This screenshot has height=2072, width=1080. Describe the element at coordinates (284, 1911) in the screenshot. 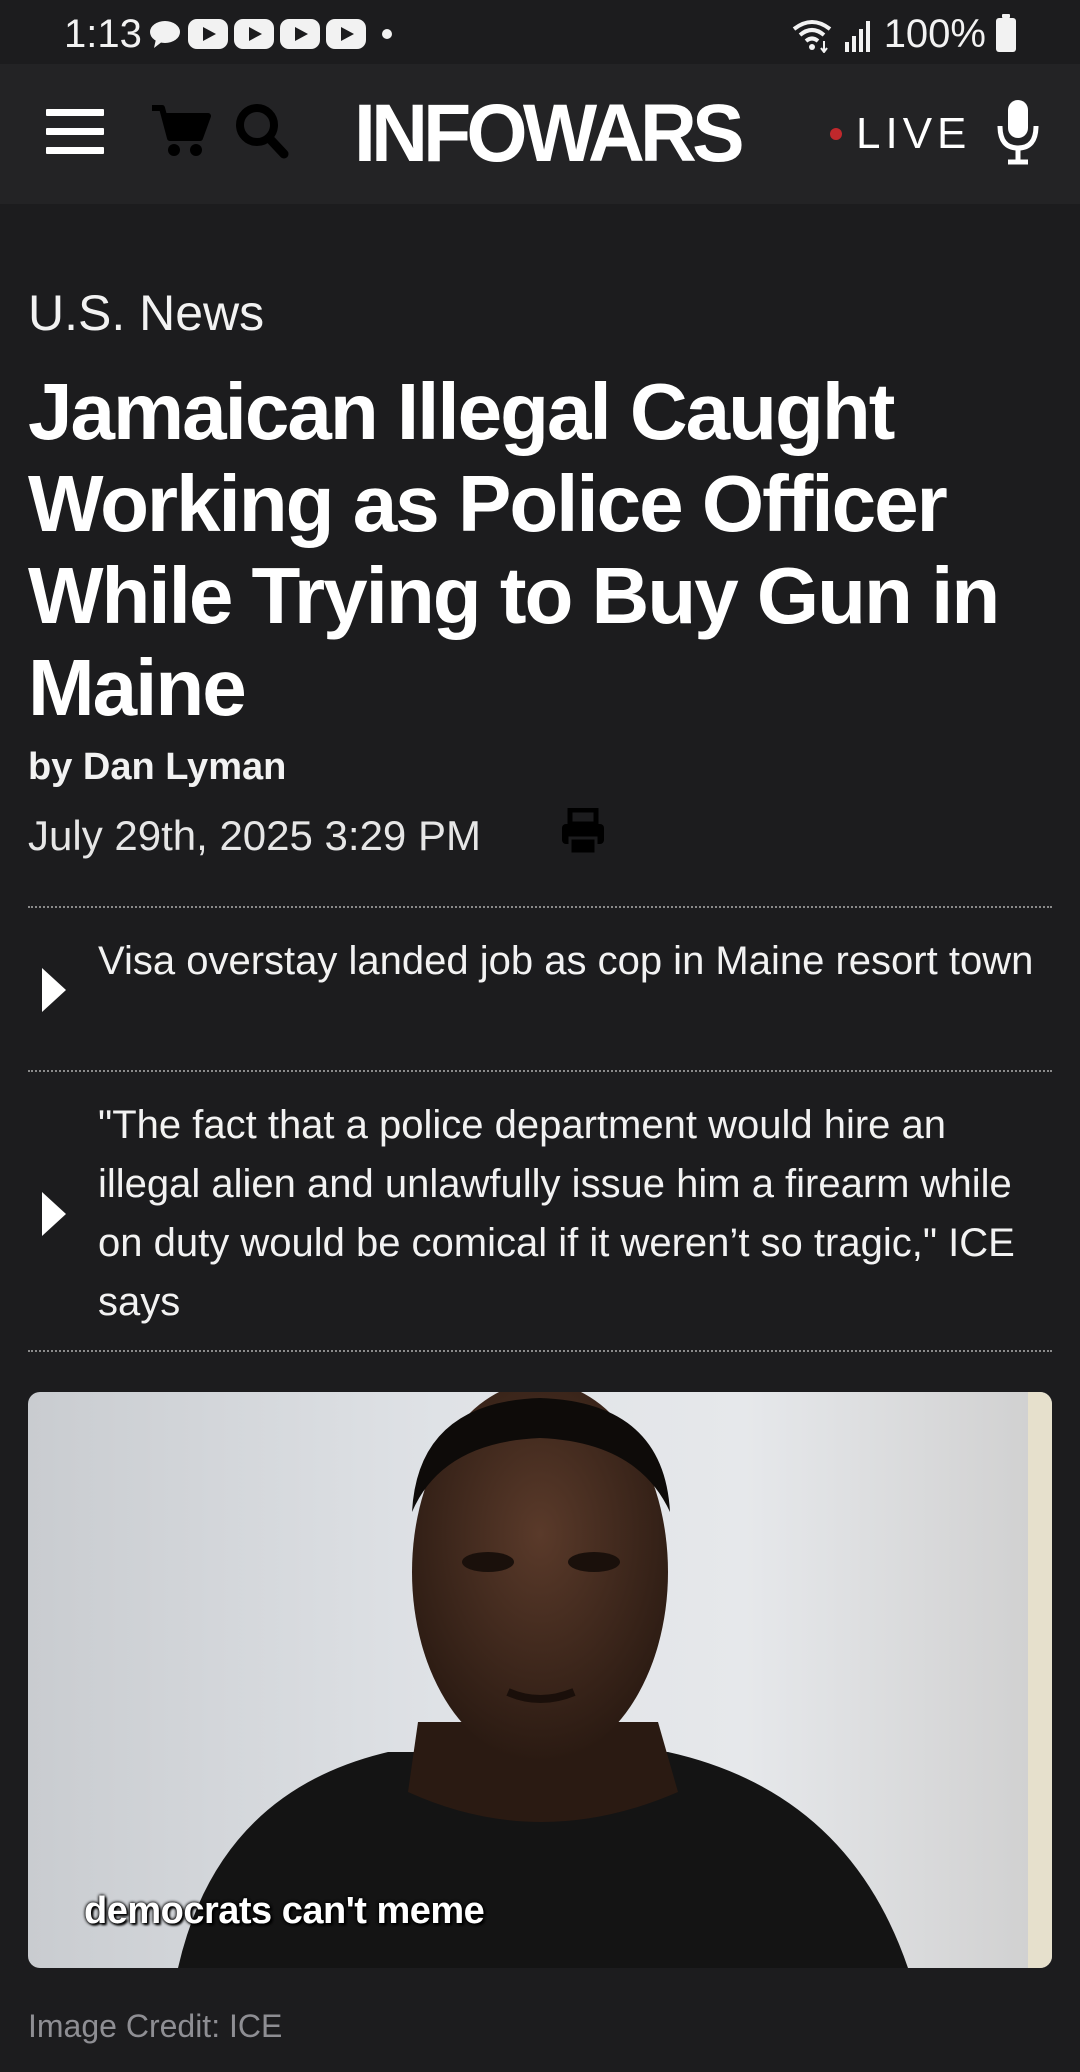

I see `image-caption: democrats can't meme` at that location.